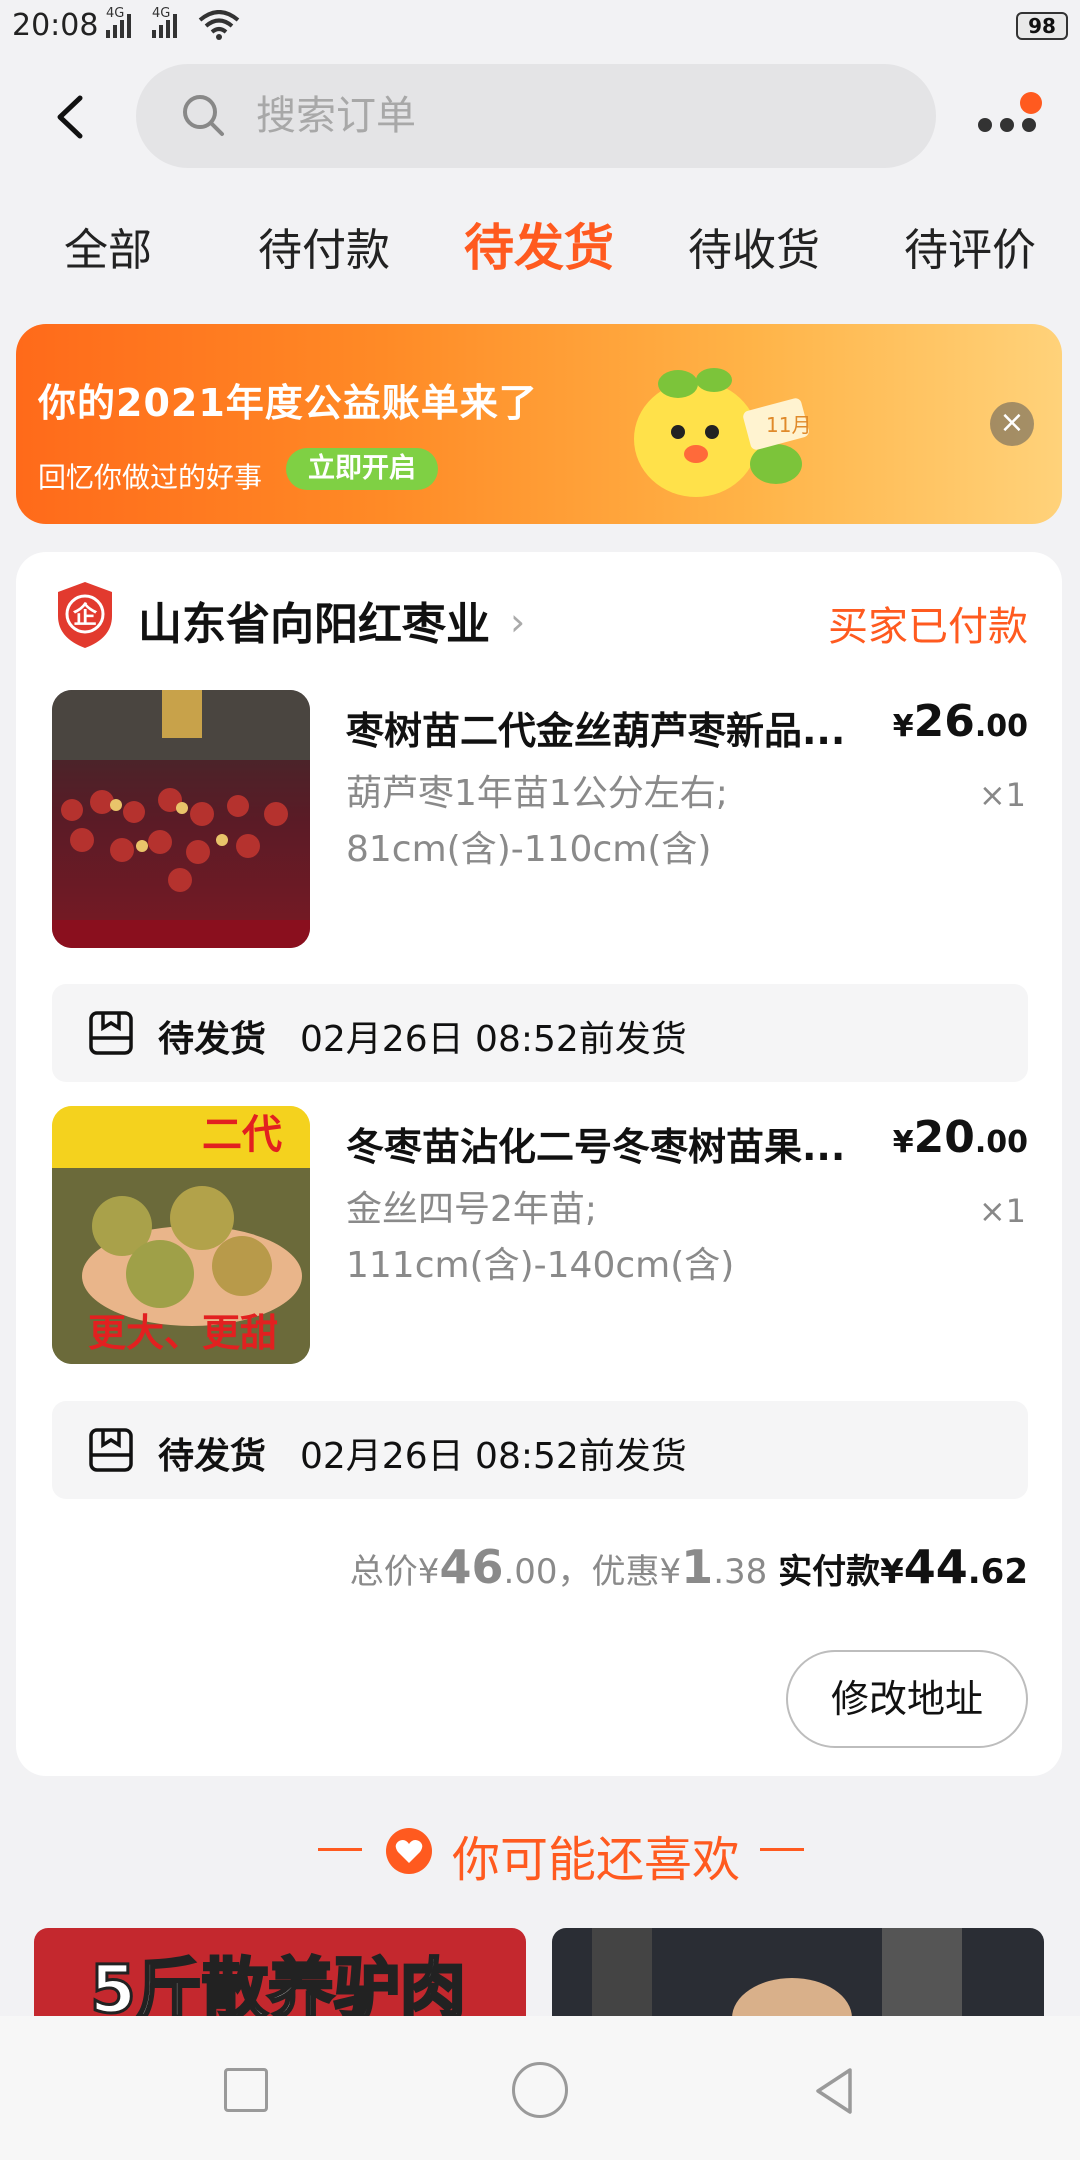  Describe the element at coordinates (540, 1265) in the screenshot. I see `product-spec-line2: 111cm(含)-140cm(含)` at that location.